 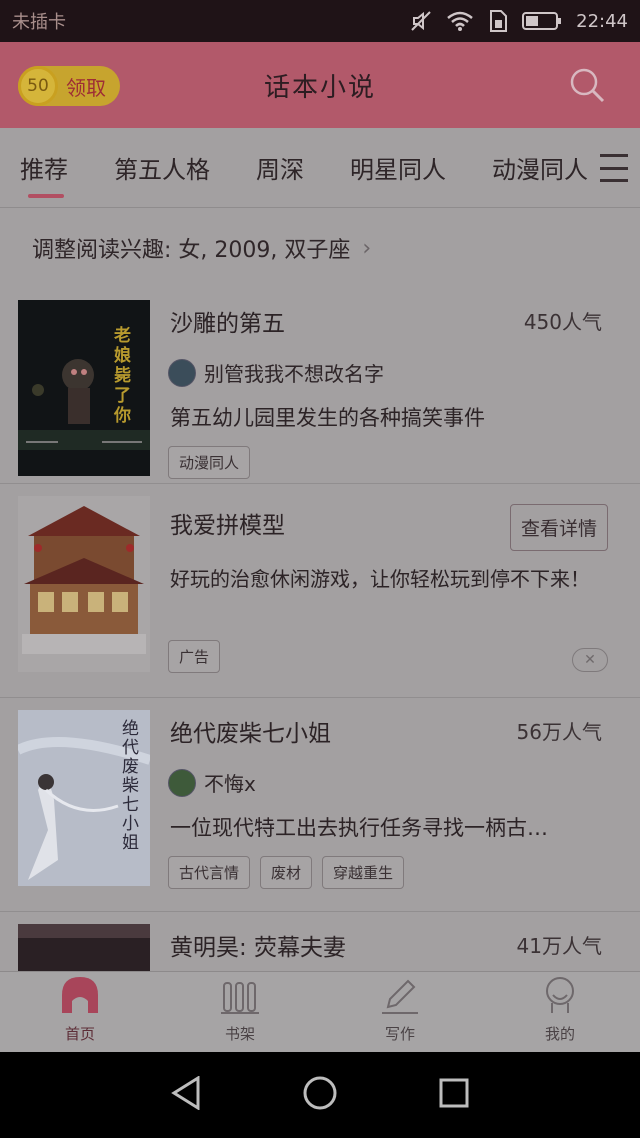 I want to click on book-card: 黄明昊: 荧幕夫妻 41万人气, so click(x=320, y=941).